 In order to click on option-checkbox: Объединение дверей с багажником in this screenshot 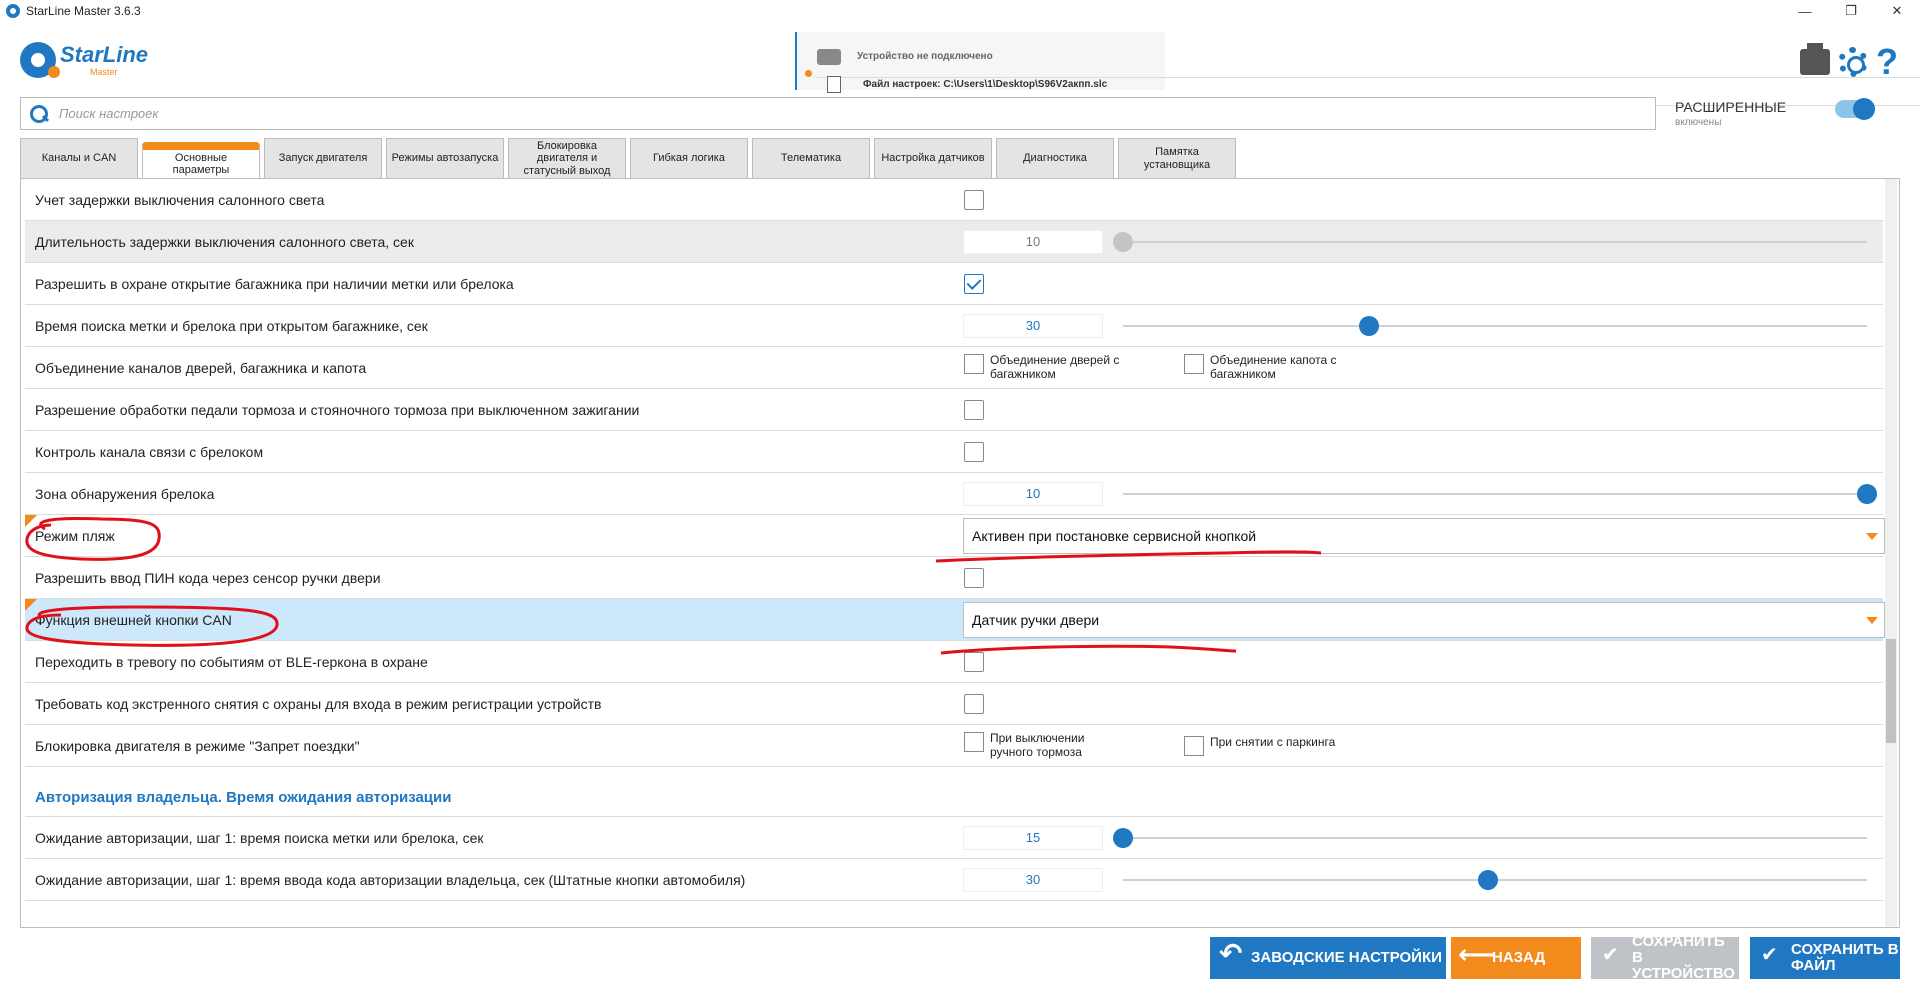, I will do `click(1047, 367)`.